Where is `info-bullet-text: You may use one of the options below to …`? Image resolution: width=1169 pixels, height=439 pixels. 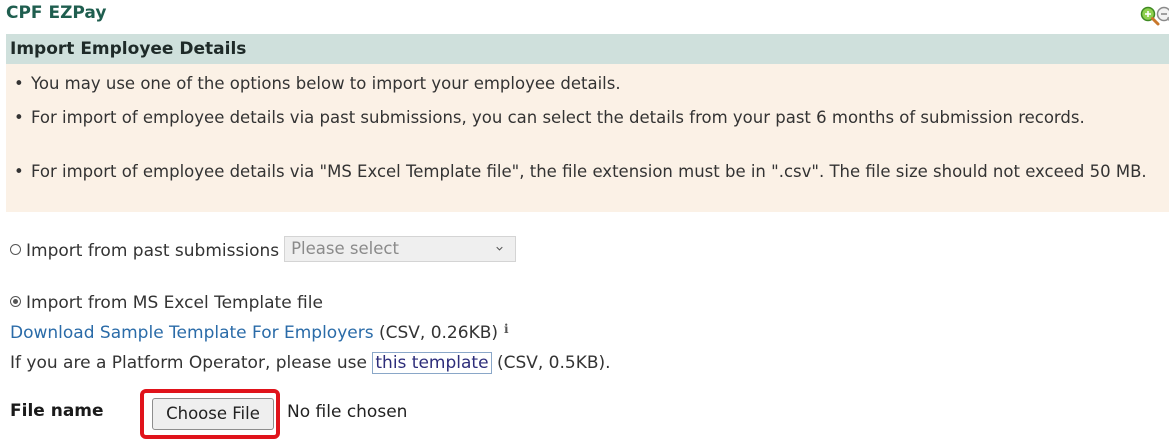
info-bullet-text: You may use one of the options below to … is located at coordinates (326, 83).